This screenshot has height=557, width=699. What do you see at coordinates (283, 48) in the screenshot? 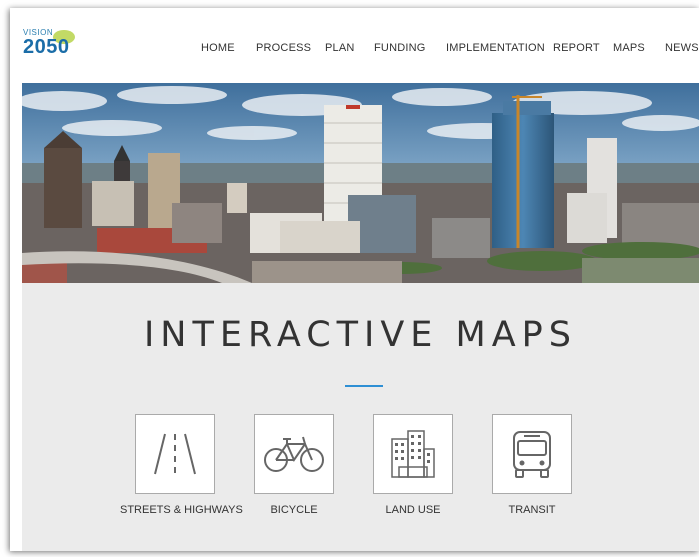
I see `nav-item-process: PROCESS` at bounding box center [283, 48].